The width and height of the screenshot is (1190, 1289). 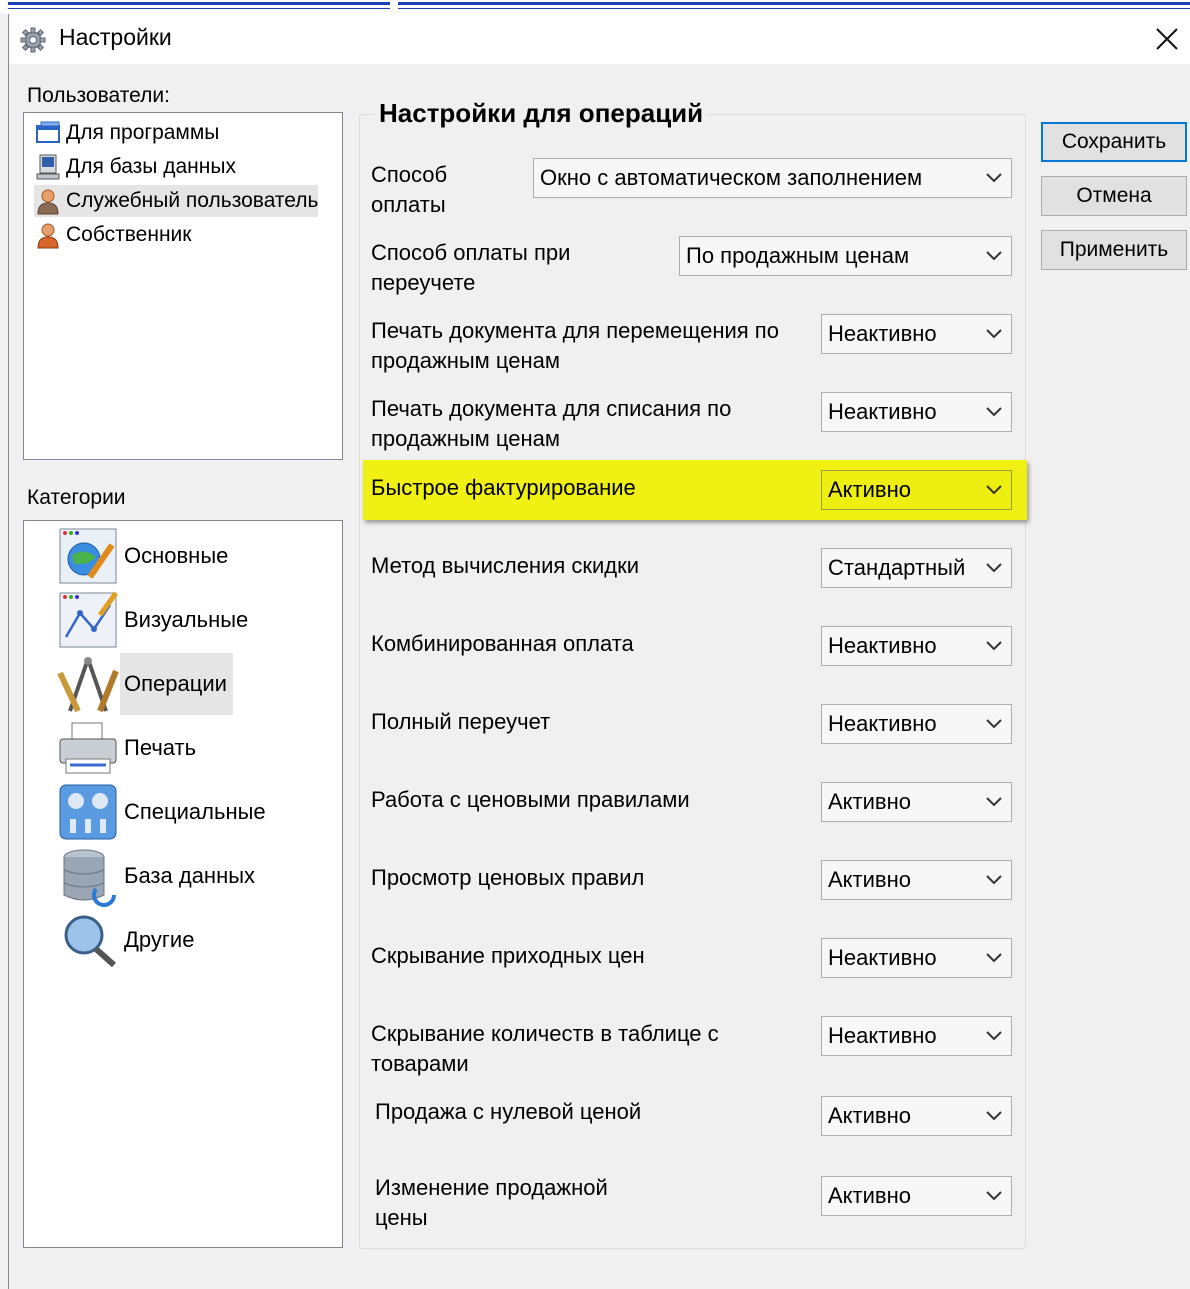 I want to click on row-label-payment-method: Способ оплаты, so click(x=409, y=189).